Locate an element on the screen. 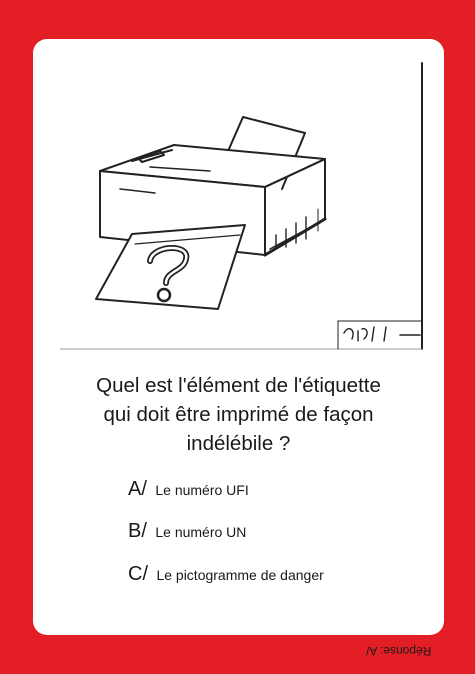  answer-text: Le numéro UN is located at coordinates (201, 532).